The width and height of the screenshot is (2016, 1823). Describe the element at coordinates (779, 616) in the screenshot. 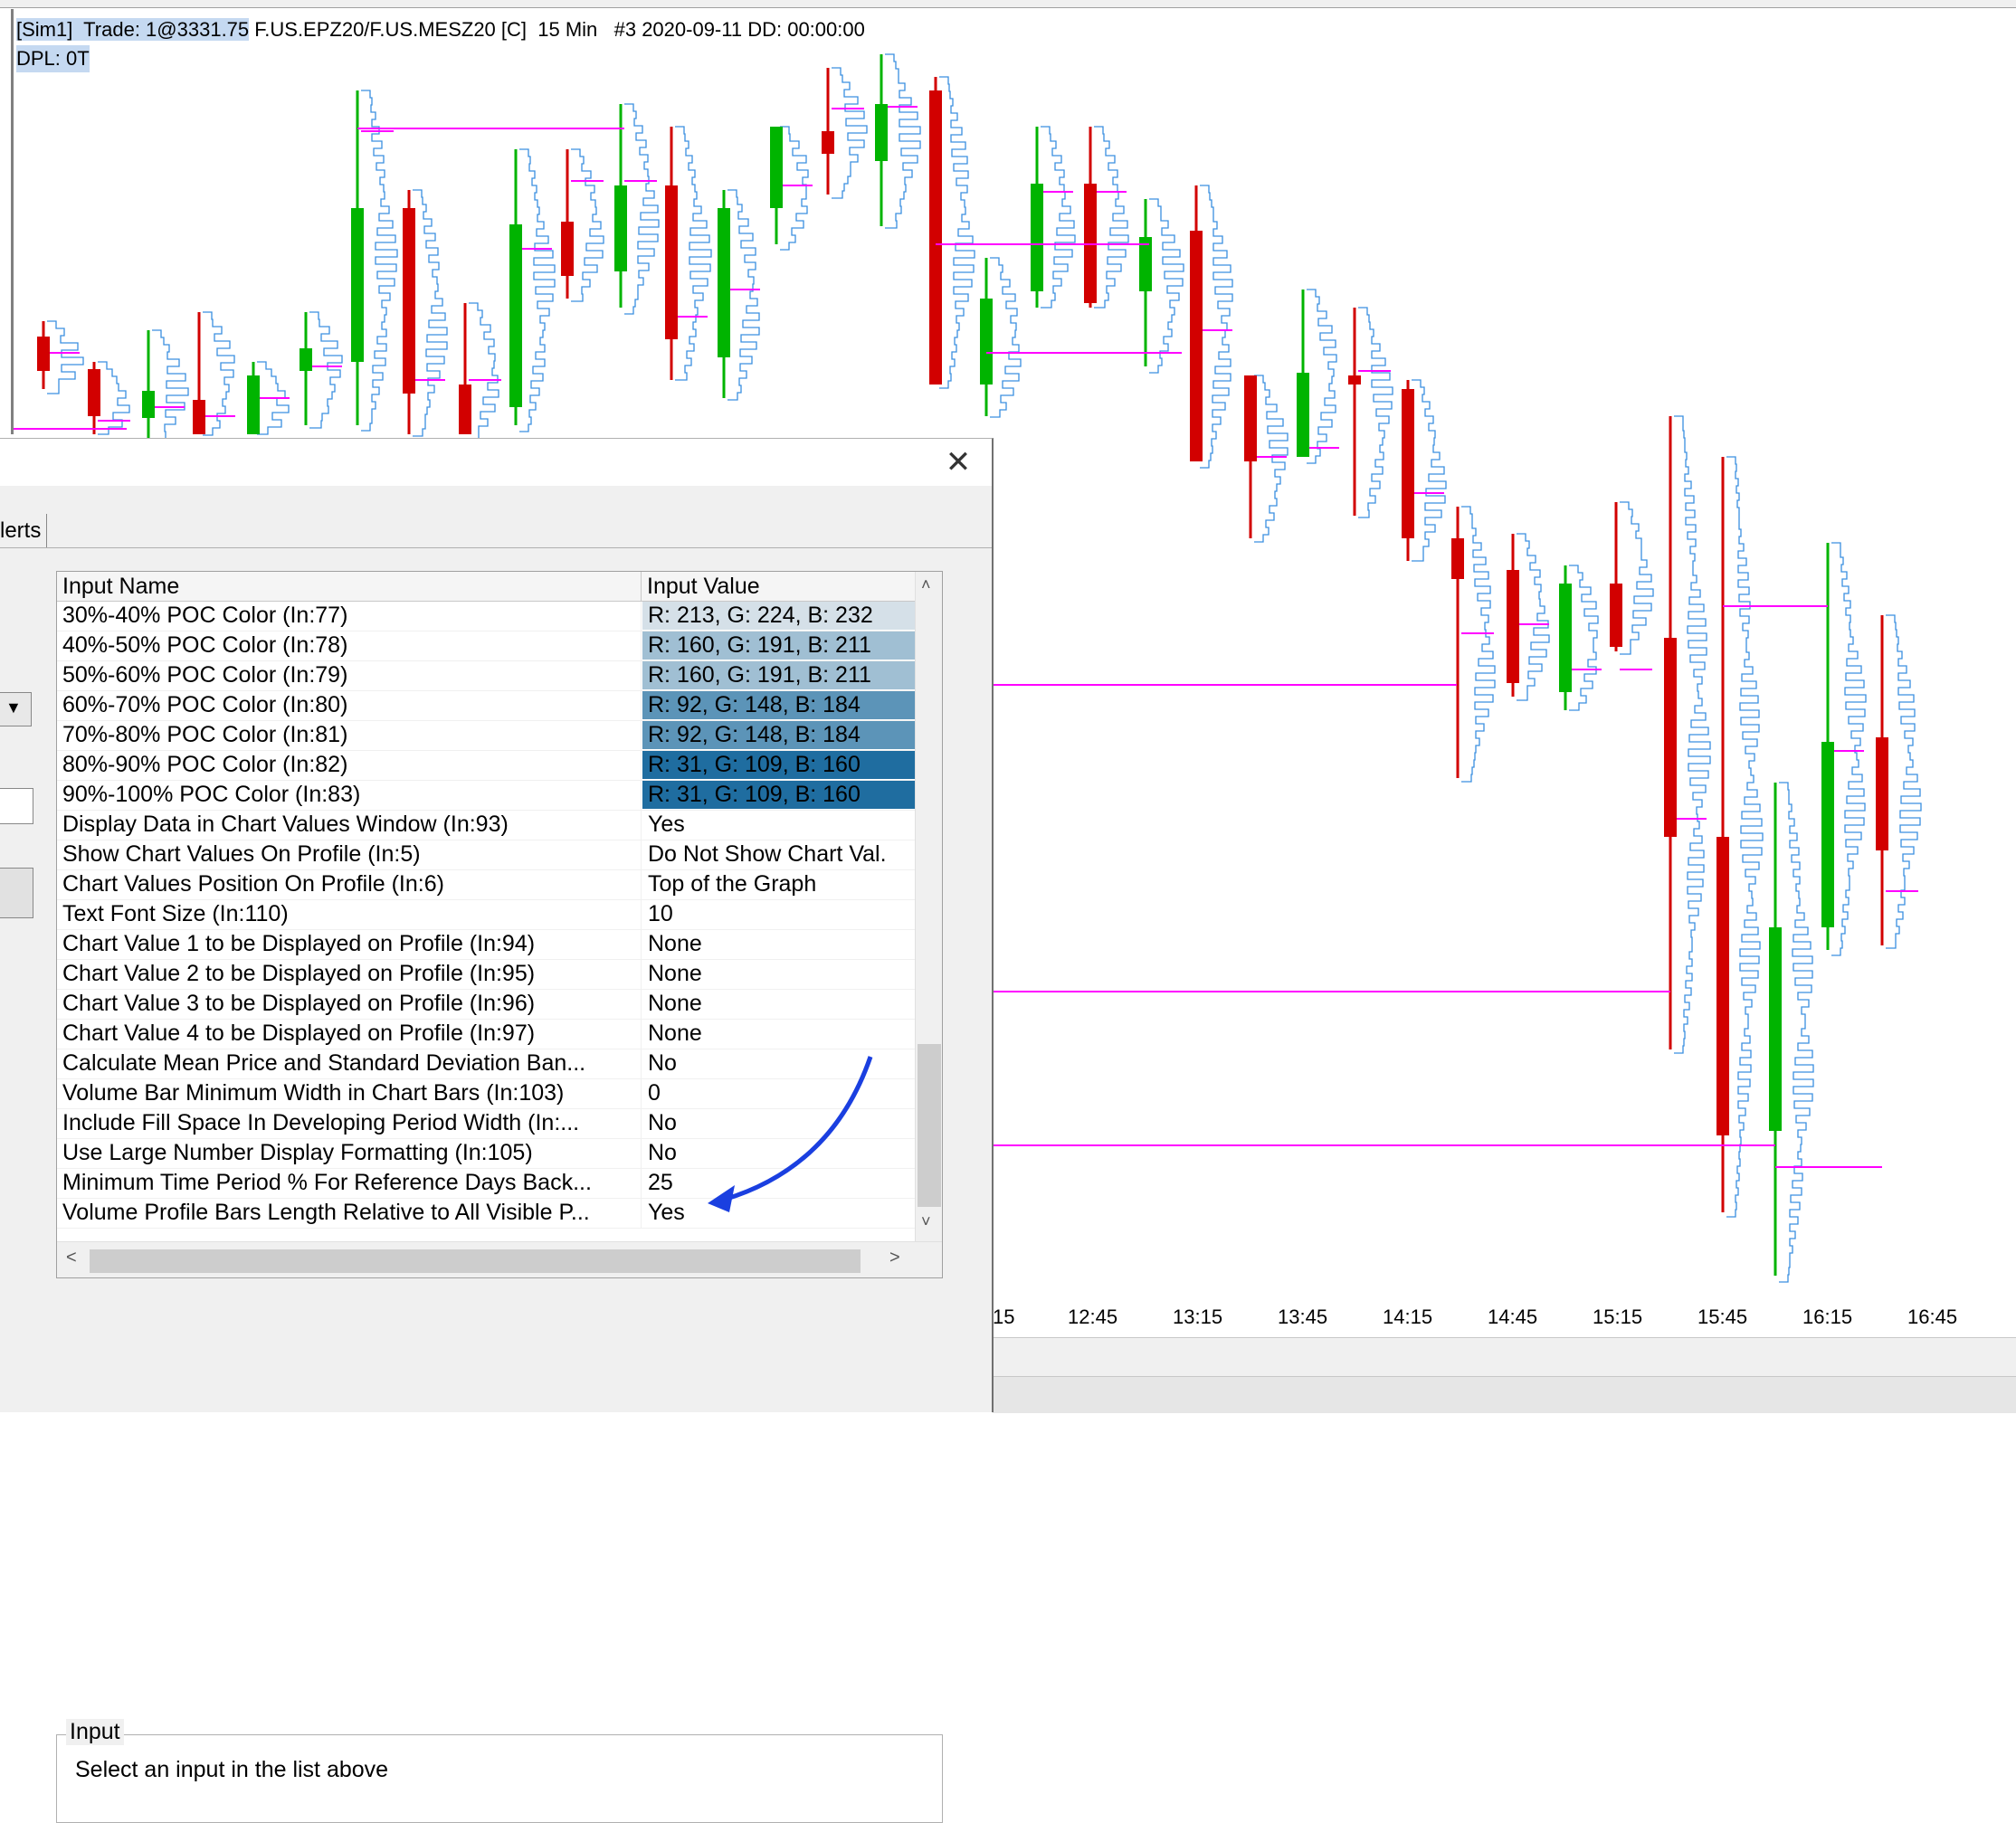

I see `input-value-cell: R: 213, G: 224, B: 232` at that location.